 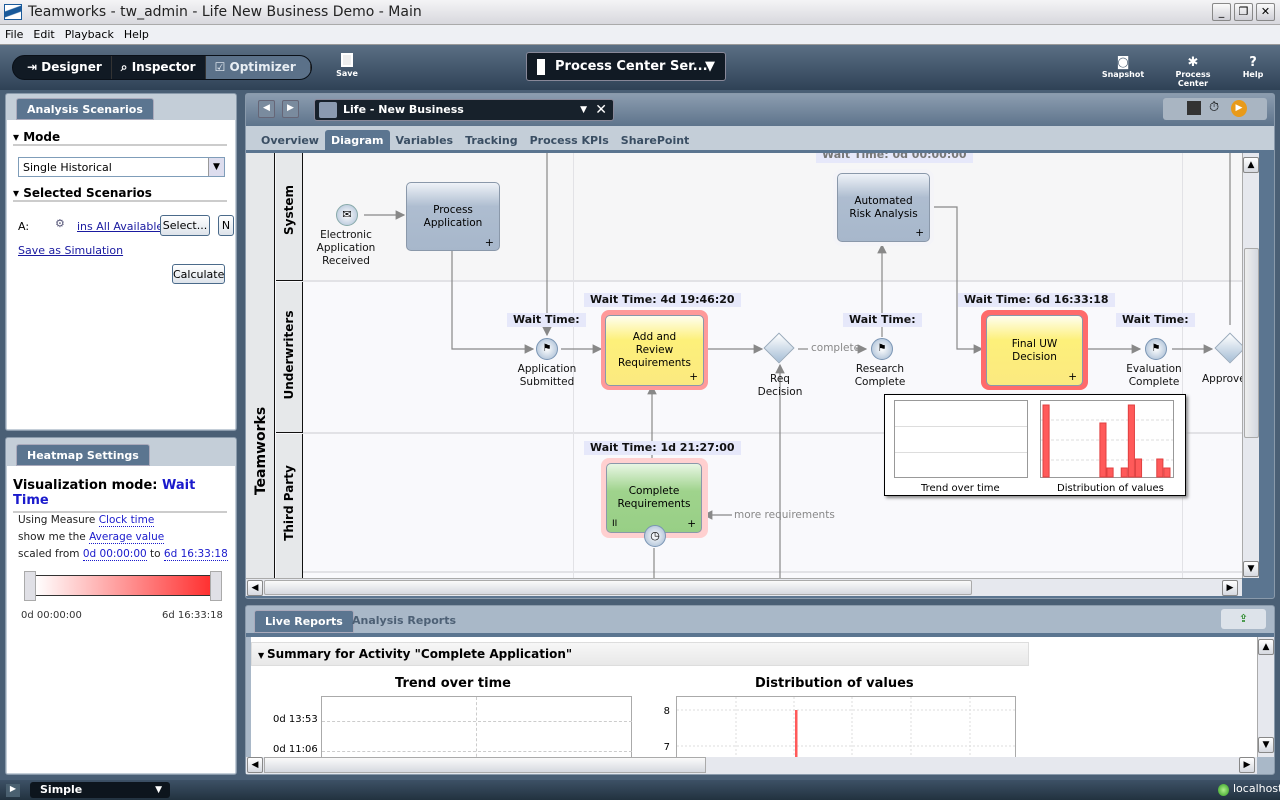 I want to click on reports-vertical-scrollbar: ▲ ▼, so click(x=1265, y=697).